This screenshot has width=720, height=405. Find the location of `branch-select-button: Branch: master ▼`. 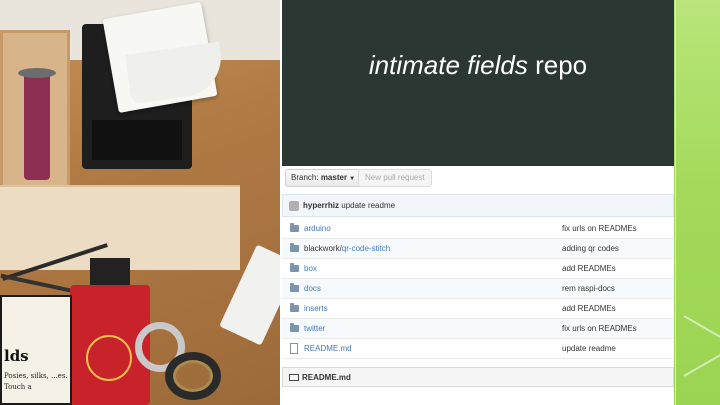

branch-select-button: Branch: master ▼ is located at coordinates (323, 178).